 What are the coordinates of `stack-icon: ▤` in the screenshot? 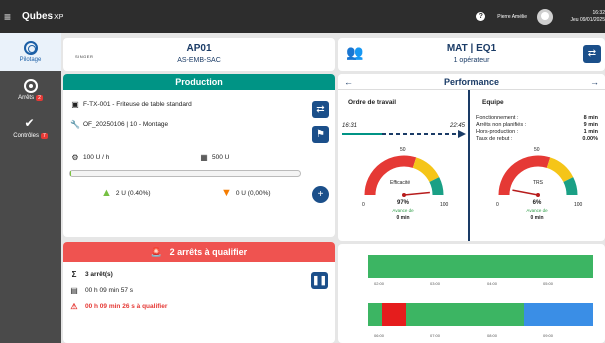 It's located at (74, 290).